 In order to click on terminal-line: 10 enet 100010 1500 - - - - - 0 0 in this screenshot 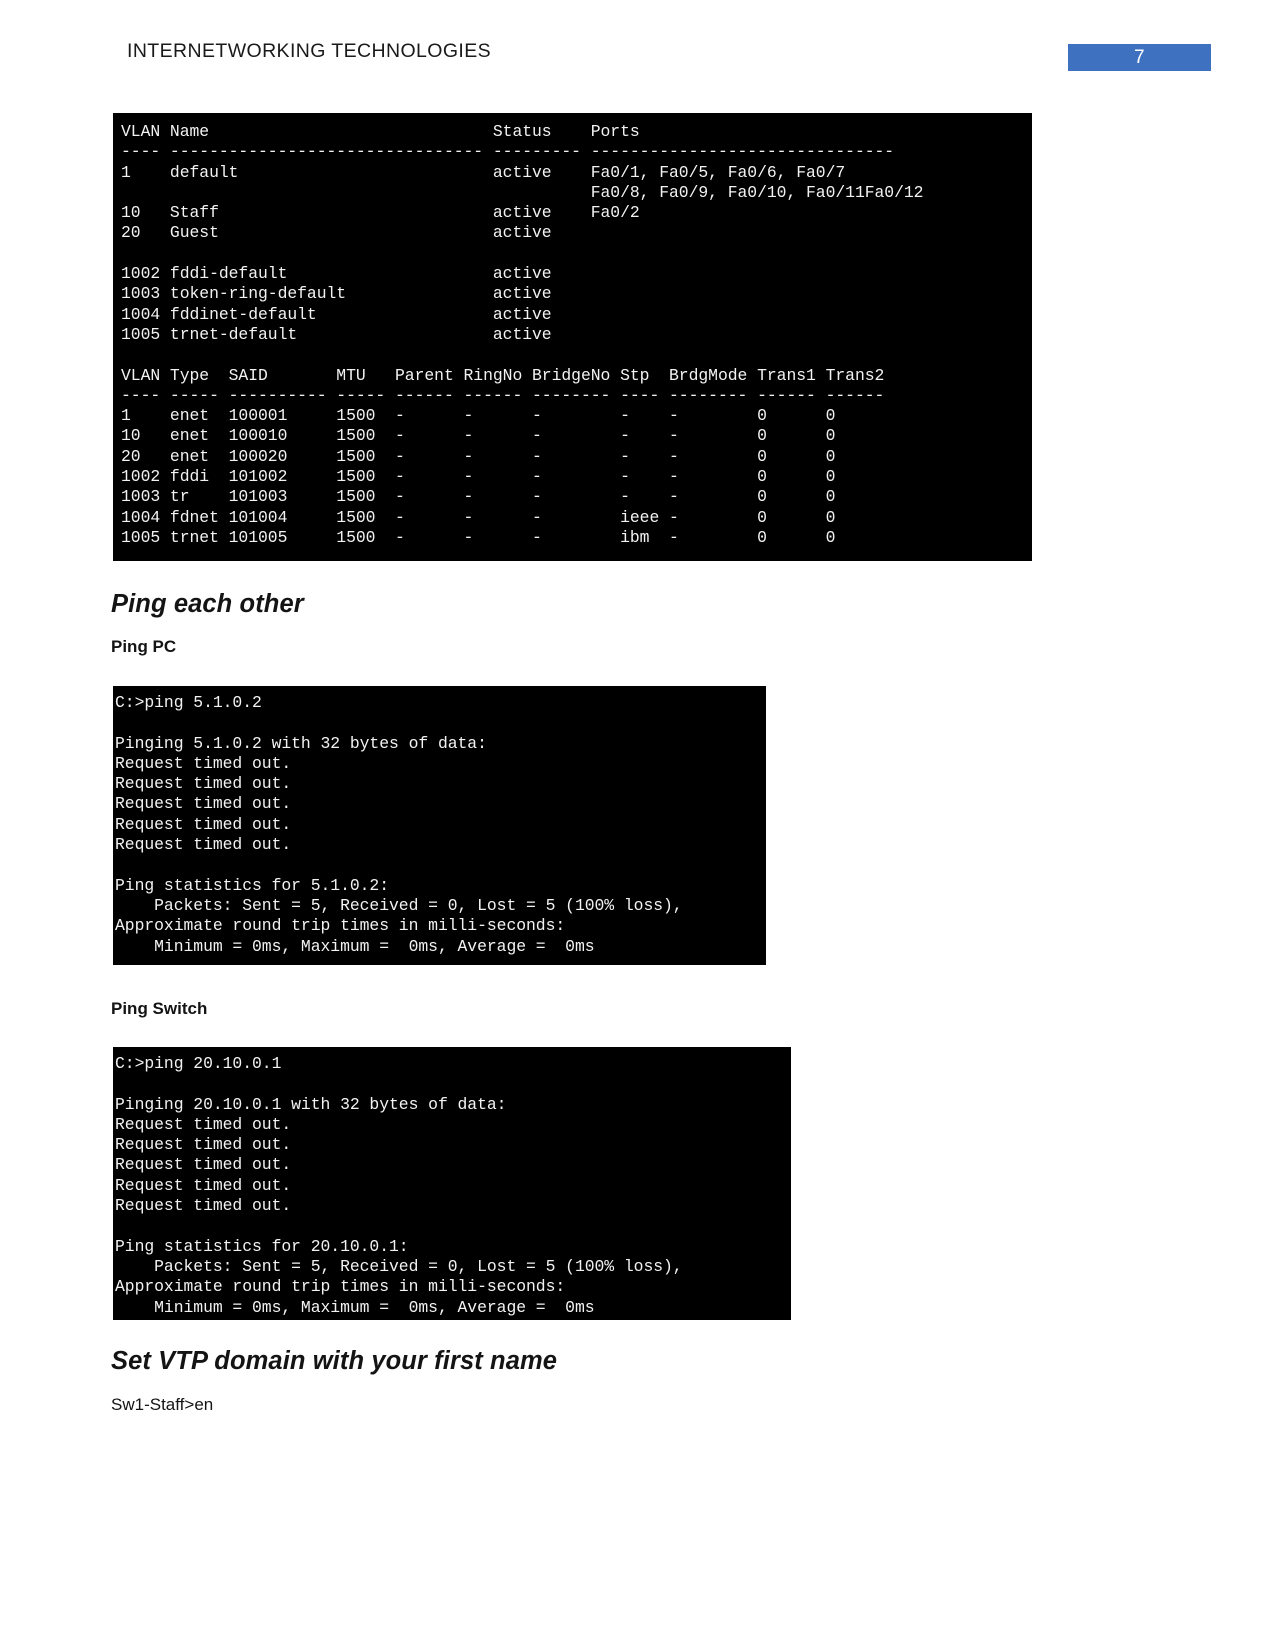, I will do `click(478, 436)`.